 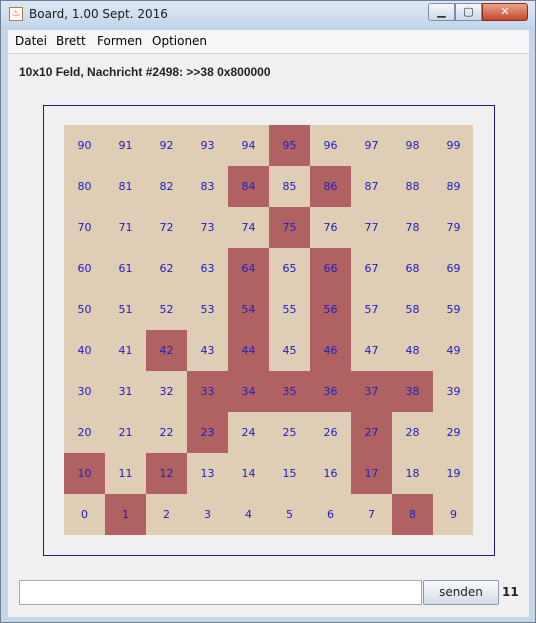 What do you see at coordinates (453, 145) in the screenshot?
I see `board-cell-99: 99` at bounding box center [453, 145].